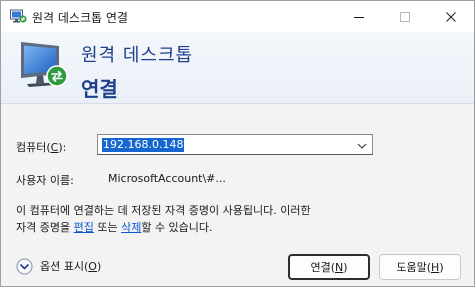  What do you see at coordinates (24, 266) in the screenshot?
I see `expand-circle-icon` at bounding box center [24, 266].